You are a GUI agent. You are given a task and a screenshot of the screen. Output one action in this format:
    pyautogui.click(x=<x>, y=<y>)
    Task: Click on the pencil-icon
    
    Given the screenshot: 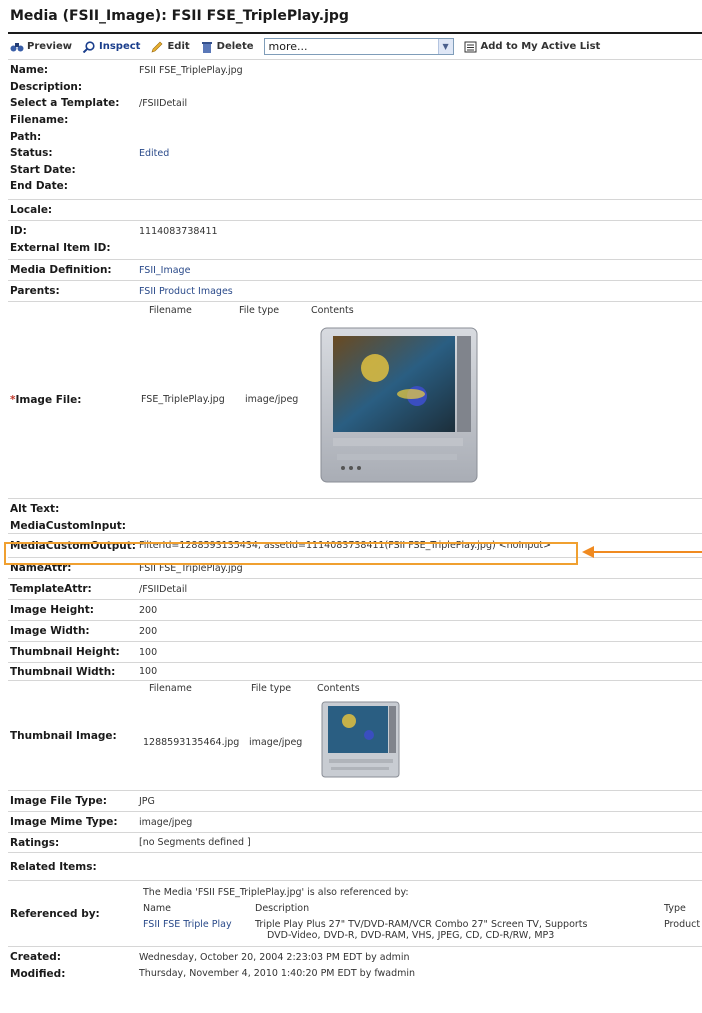 What is the action you would take?
    pyautogui.click(x=157, y=46)
    